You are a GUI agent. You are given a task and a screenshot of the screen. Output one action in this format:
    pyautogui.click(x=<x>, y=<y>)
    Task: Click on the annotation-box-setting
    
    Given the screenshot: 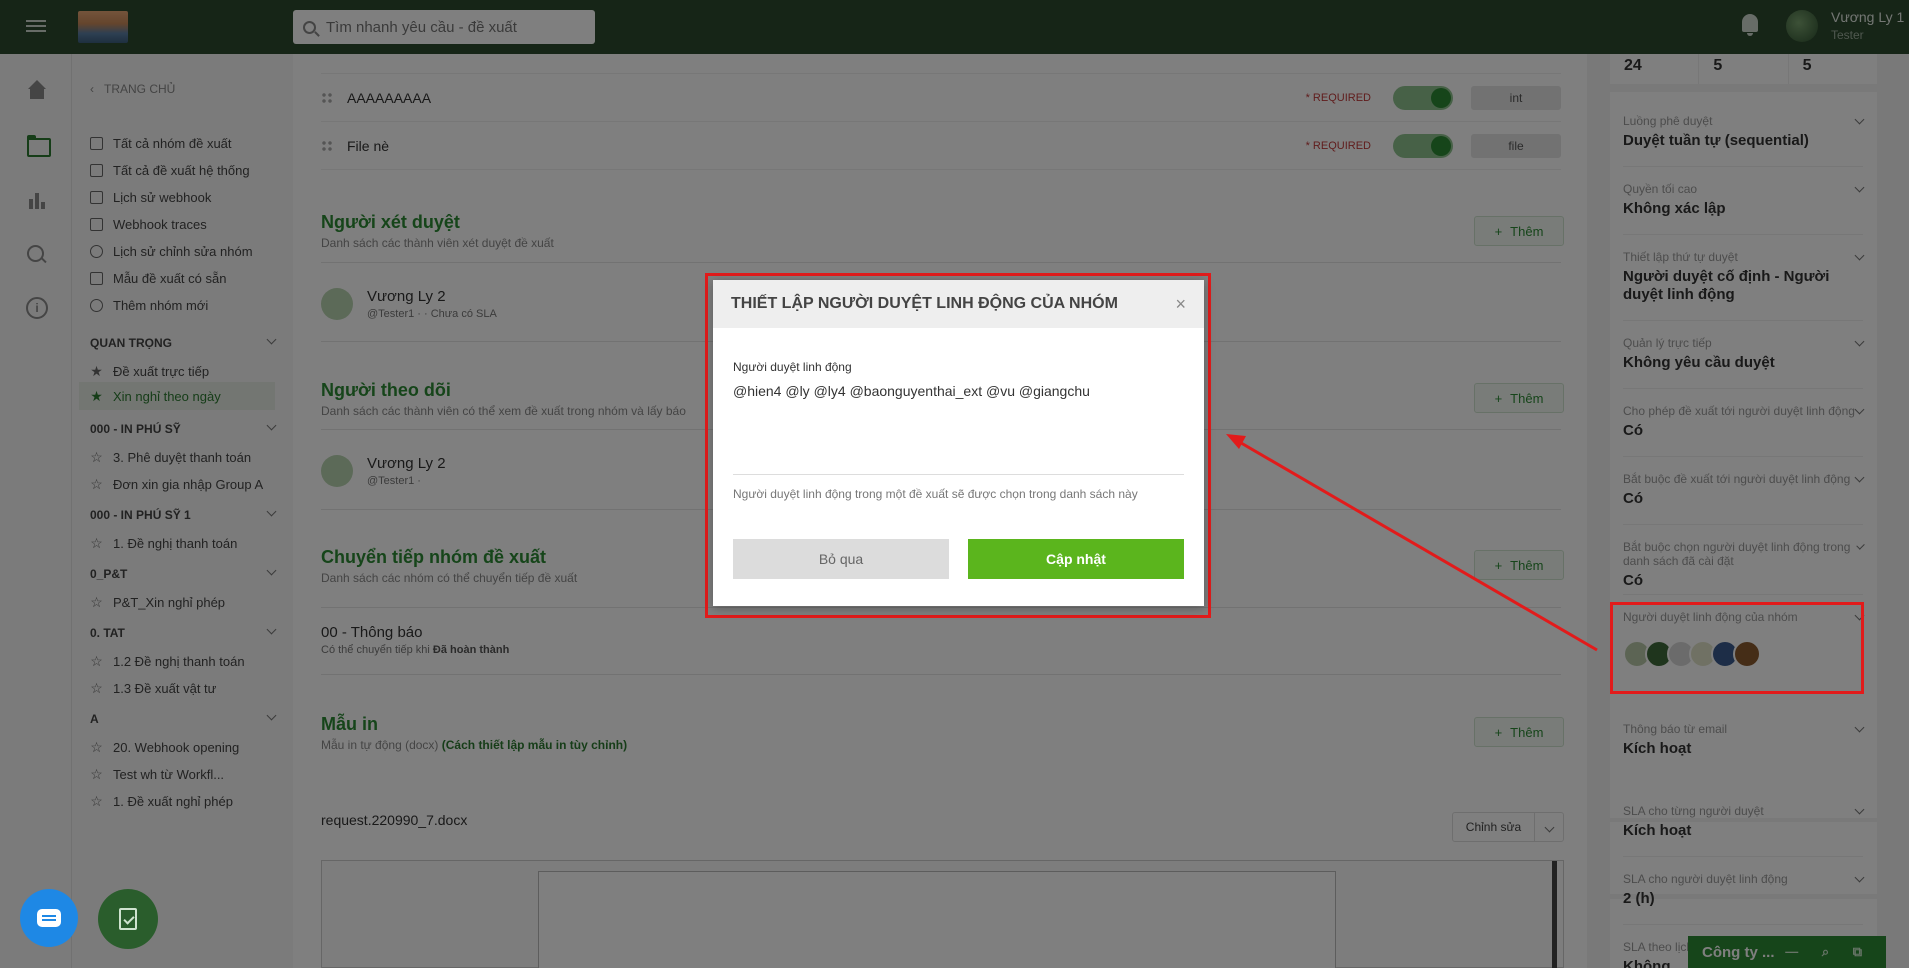 What is the action you would take?
    pyautogui.click(x=1737, y=648)
    